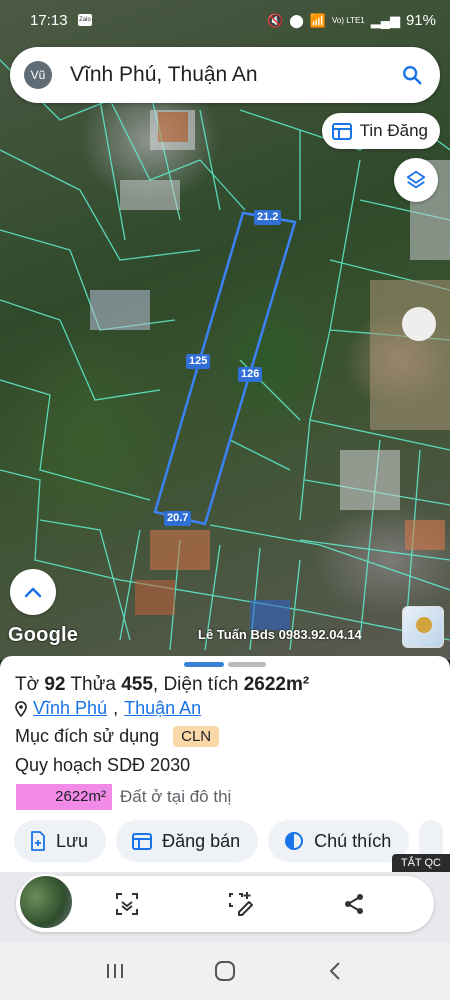 This screenshot has width=450, height=1000. Describe the element at coordinates (64, 797) in the screenshot. I see `plan-area-value: 2622m²` at that location.